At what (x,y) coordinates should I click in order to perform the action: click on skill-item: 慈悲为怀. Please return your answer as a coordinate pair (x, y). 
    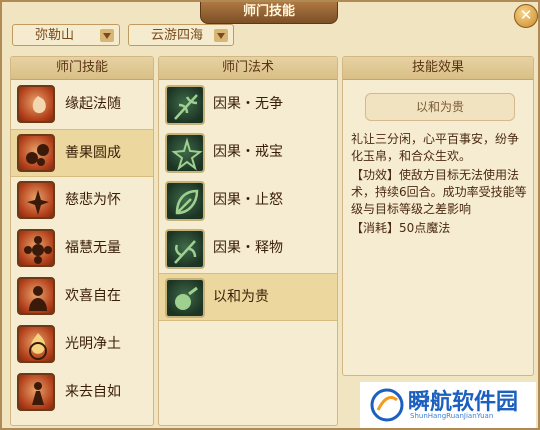
    Looking at the image, I should click on (82, 201).